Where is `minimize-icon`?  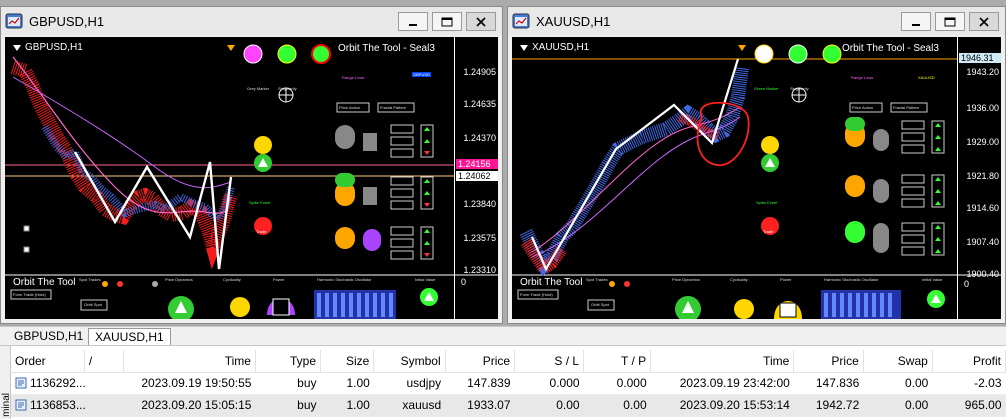 minimize-icon is located at coordinates (413, 24).